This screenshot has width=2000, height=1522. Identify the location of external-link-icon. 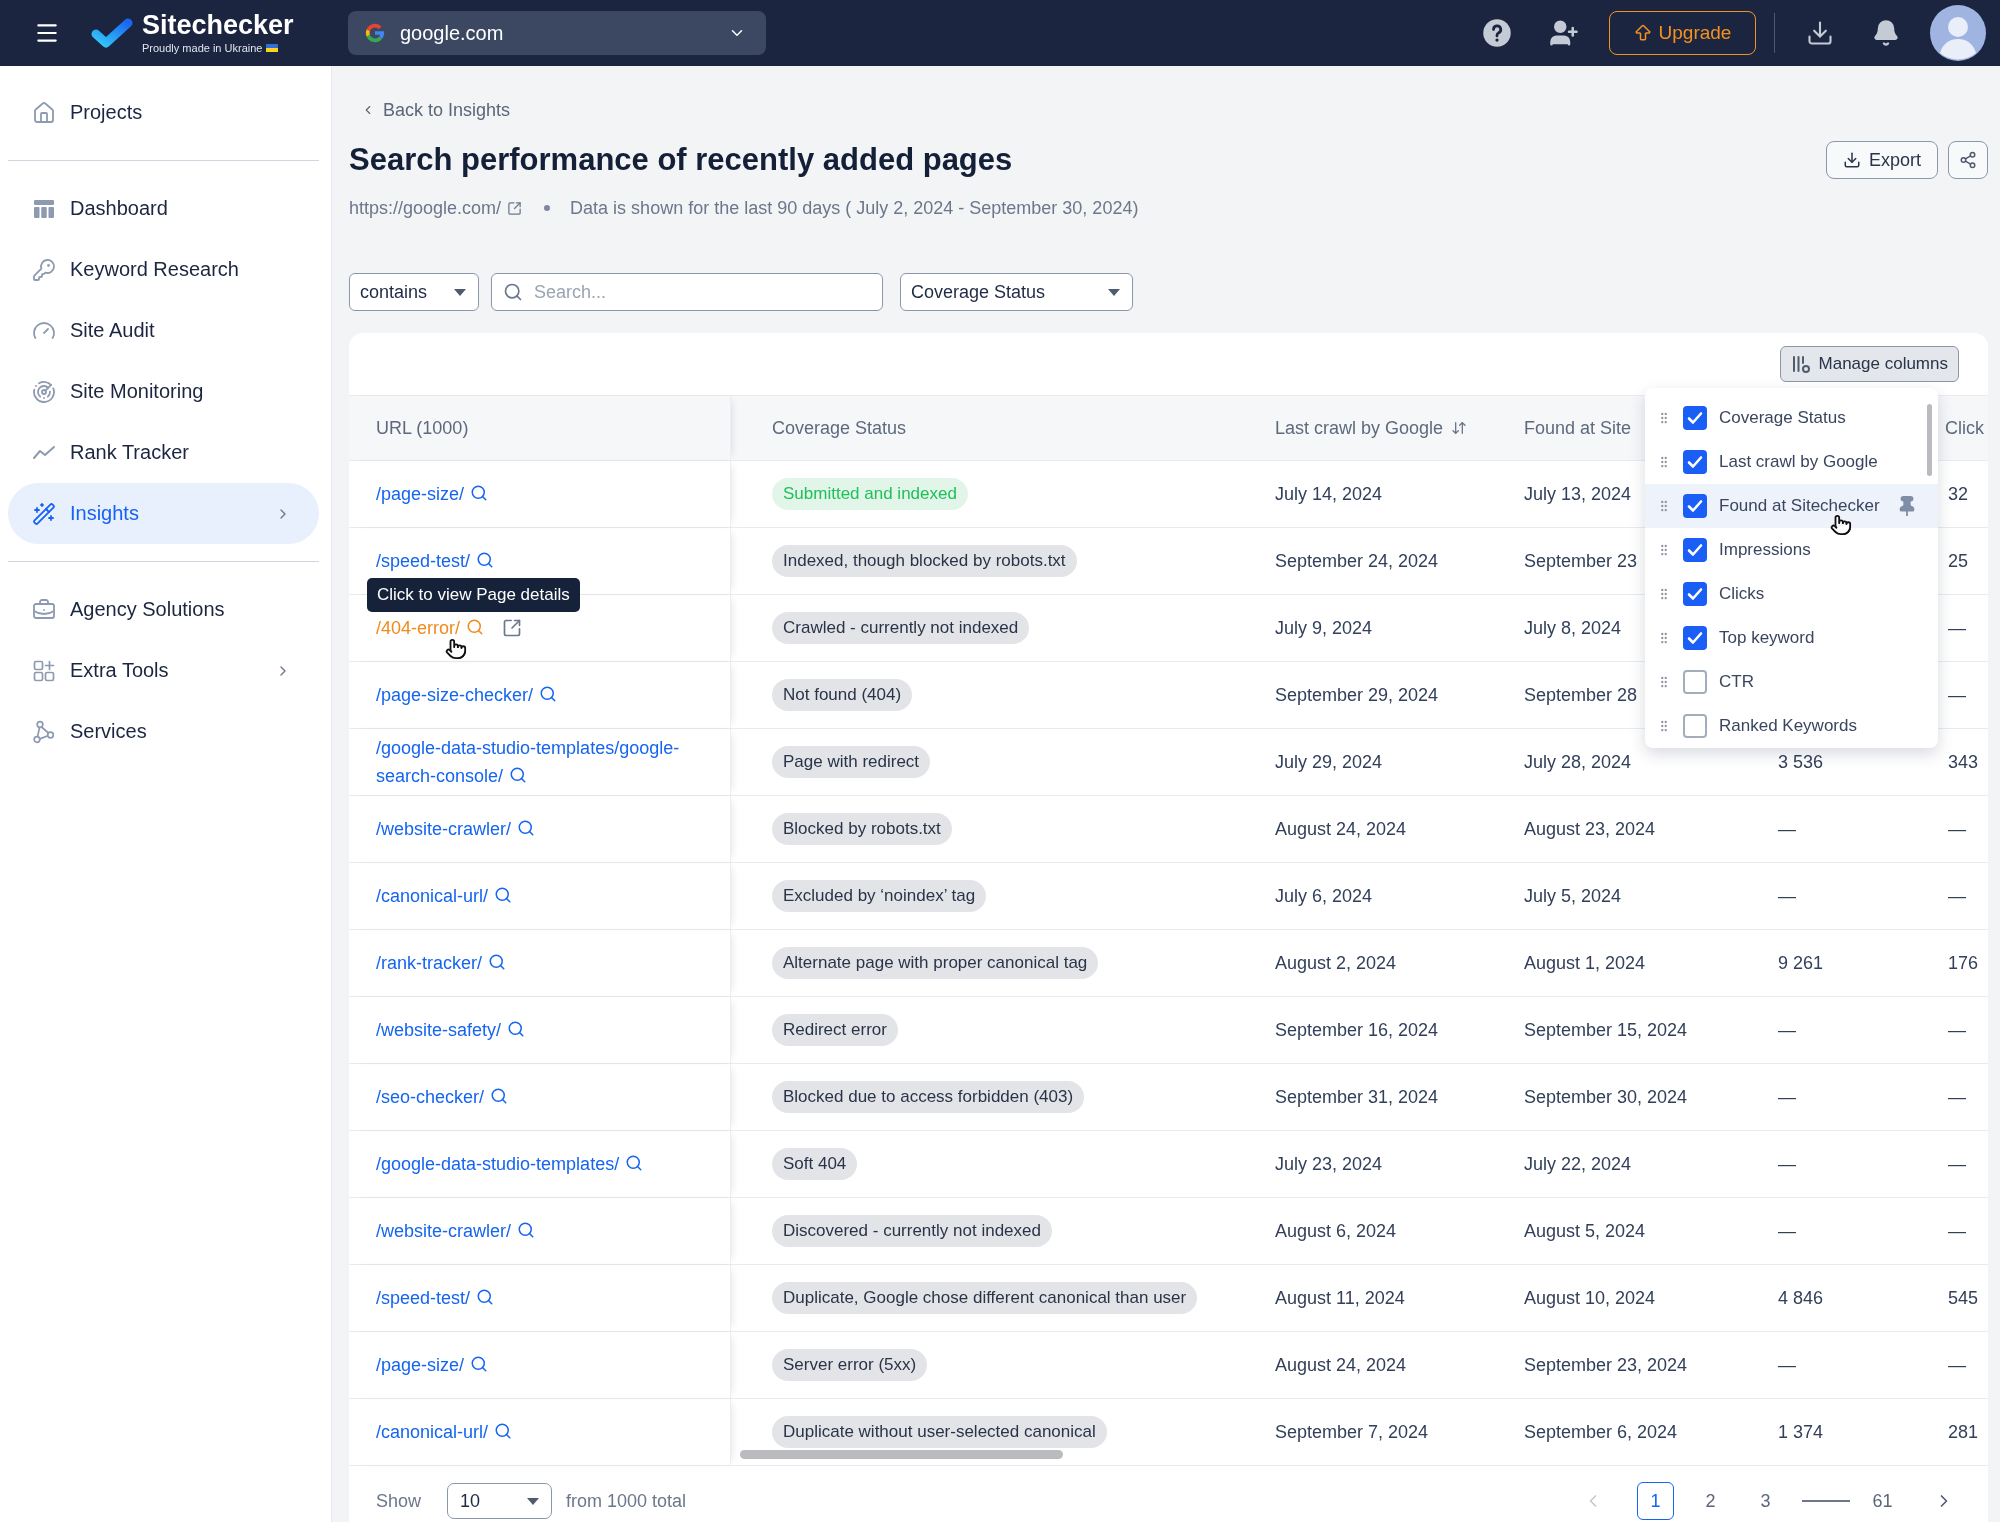
(512, 628).